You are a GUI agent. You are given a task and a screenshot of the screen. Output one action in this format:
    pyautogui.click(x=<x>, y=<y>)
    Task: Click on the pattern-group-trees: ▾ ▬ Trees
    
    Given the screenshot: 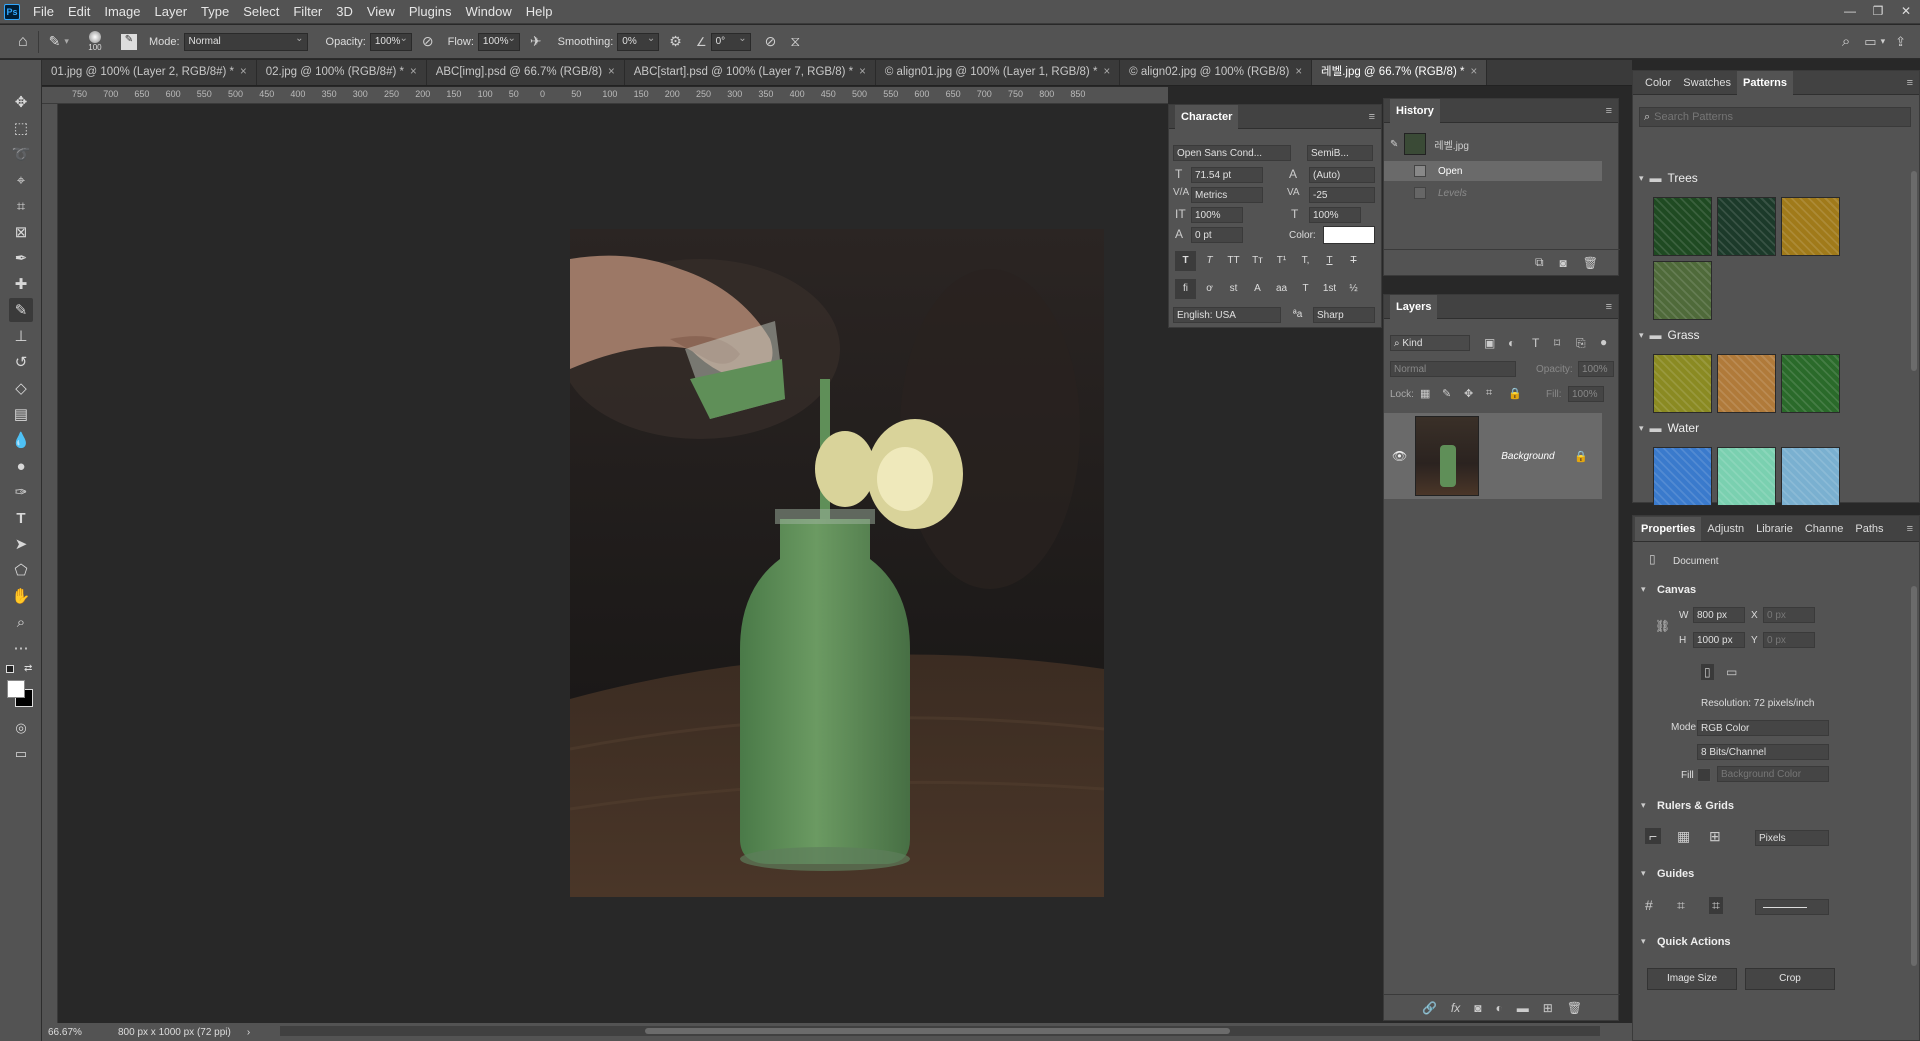 What is the action you would take?
    pyautogui.click(x=1668, y=178)
    